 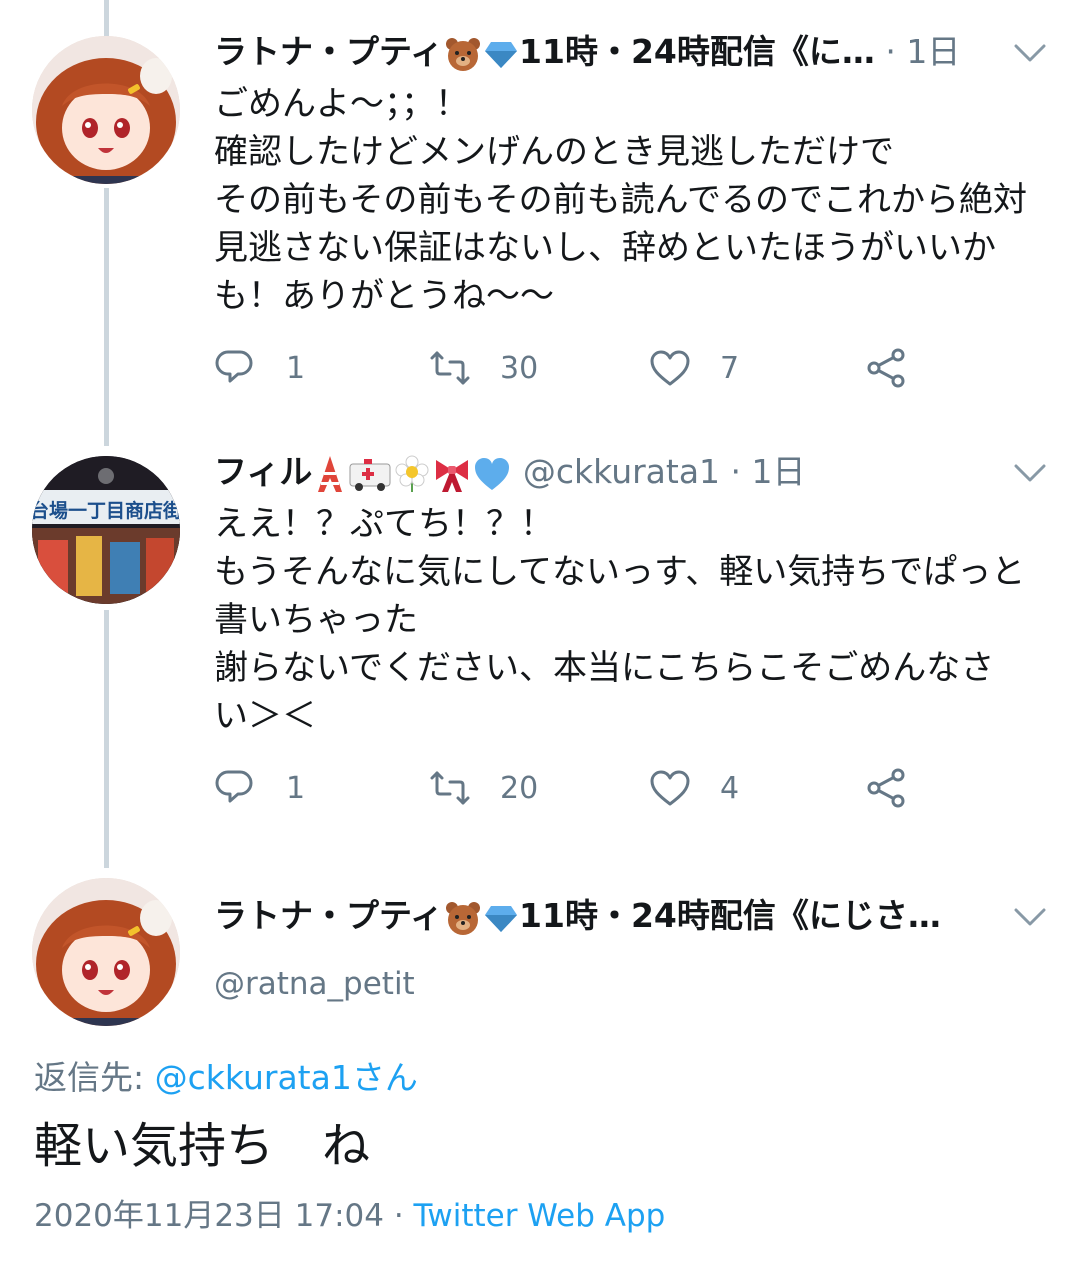 I want to click on tokyo-tower-emoji-icon, so click(x=330, y=473).